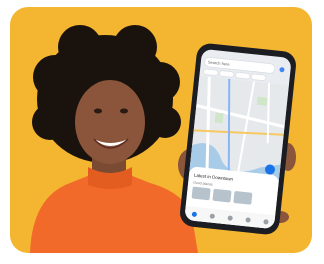  What do you see at coordinates (218, 63) in the screenshot?
I see `search-placeholder: Search here` at bounding box center [218, 63].